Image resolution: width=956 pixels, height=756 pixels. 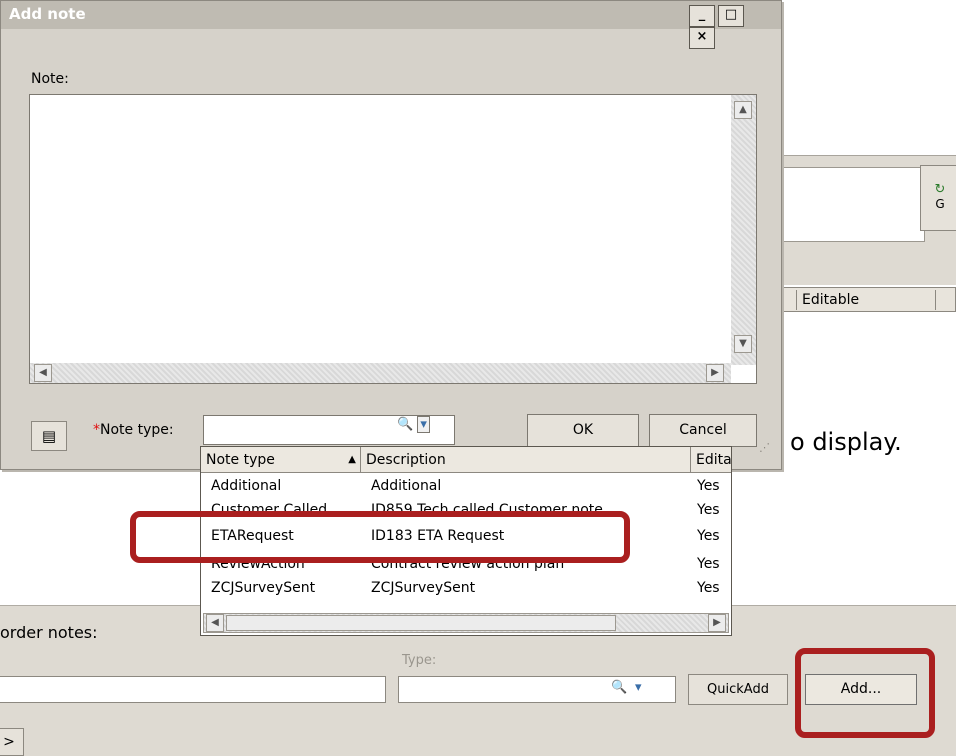 I want to click on editable-column-header: Editable, so click(x=866, y=300).